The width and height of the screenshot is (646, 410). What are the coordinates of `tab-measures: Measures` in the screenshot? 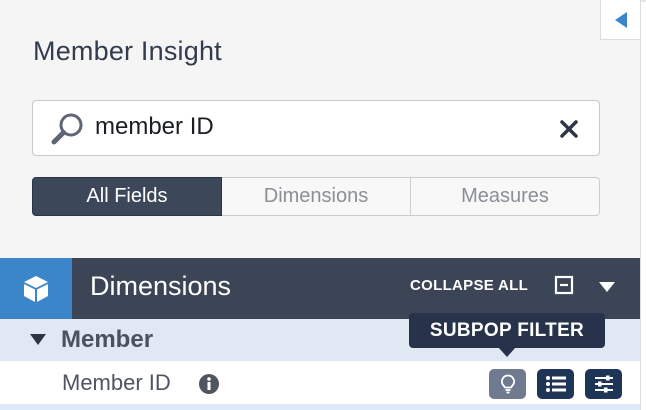 It's located at (505, 196).